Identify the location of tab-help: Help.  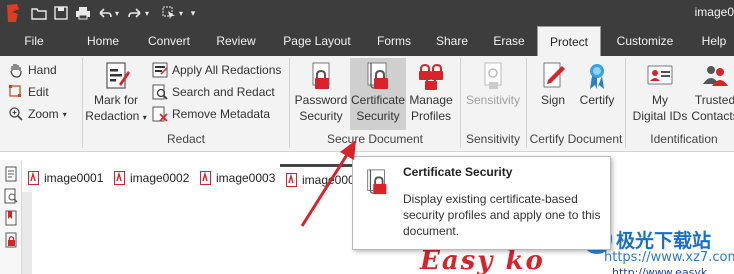
(714, 41).